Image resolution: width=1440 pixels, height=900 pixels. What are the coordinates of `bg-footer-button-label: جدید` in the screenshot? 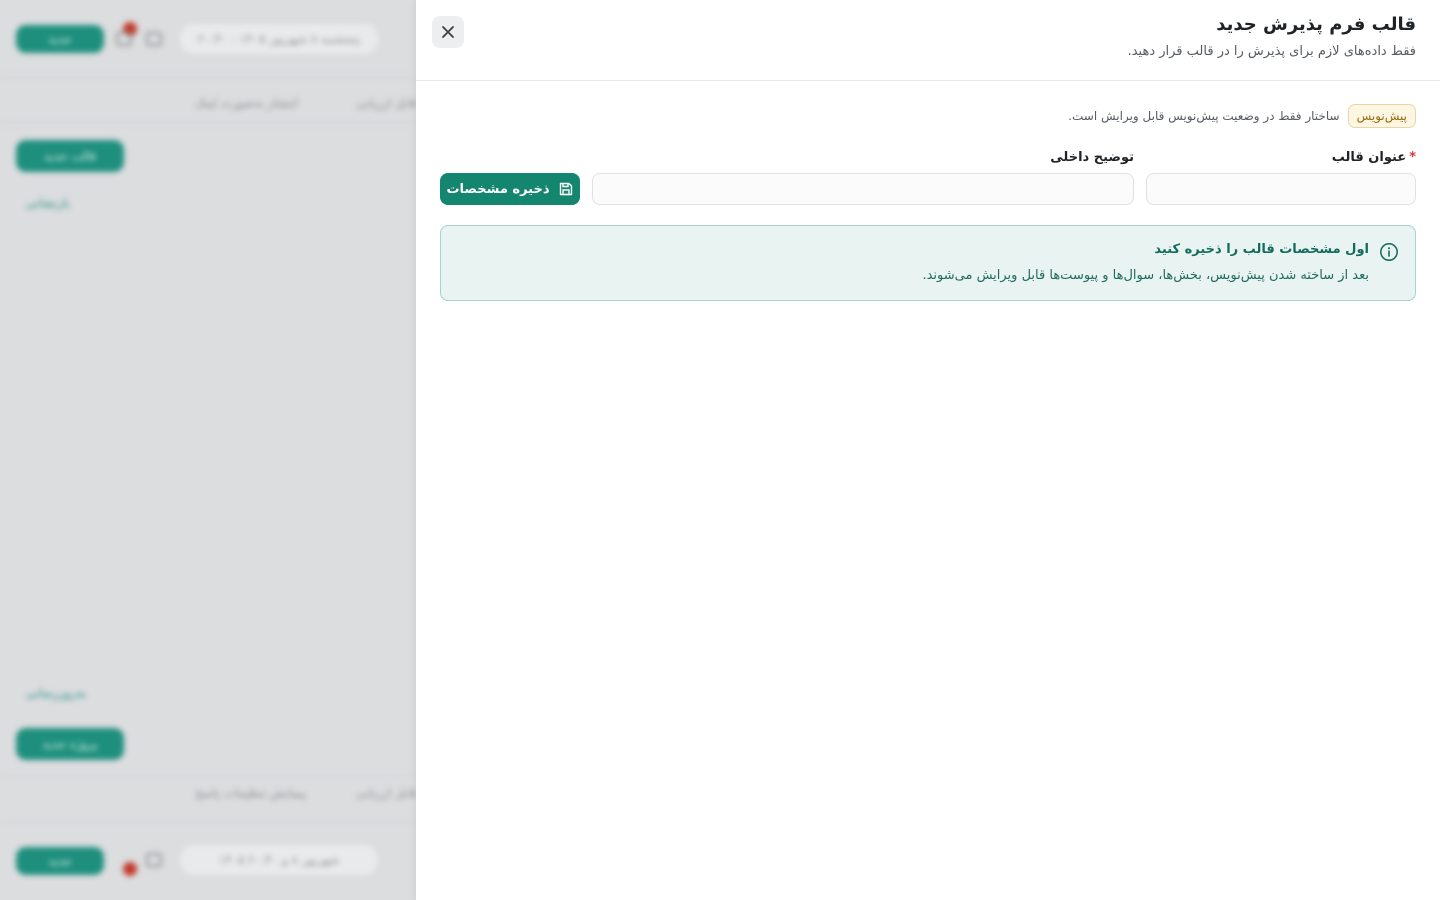 It's located at (60, 861).